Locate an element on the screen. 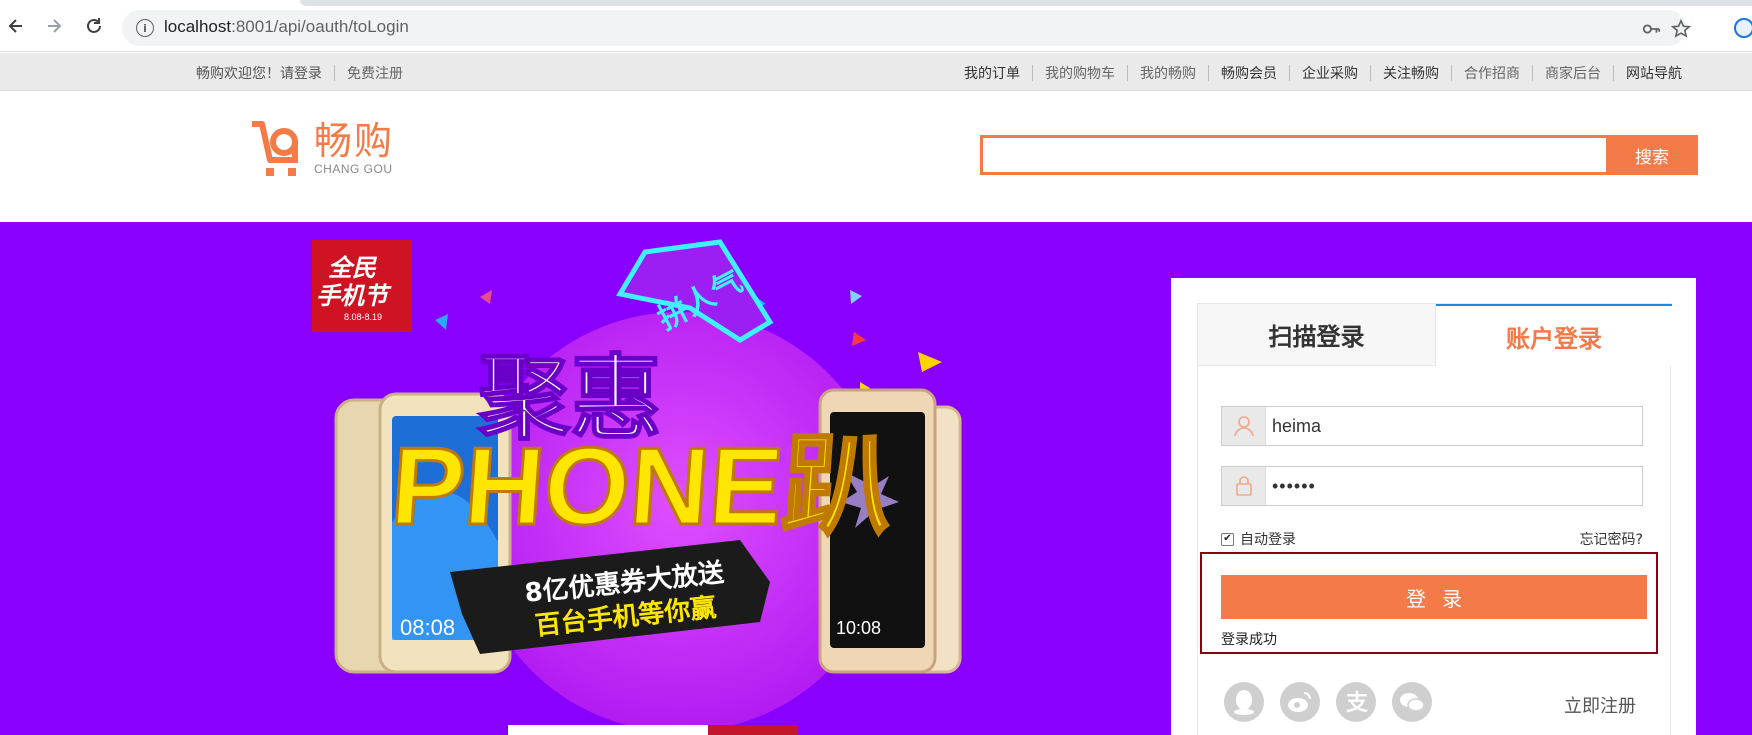 The width and height of the screenshot is (1752, 735). alipay-icon: 支 is located at coordinates (1356, 702).